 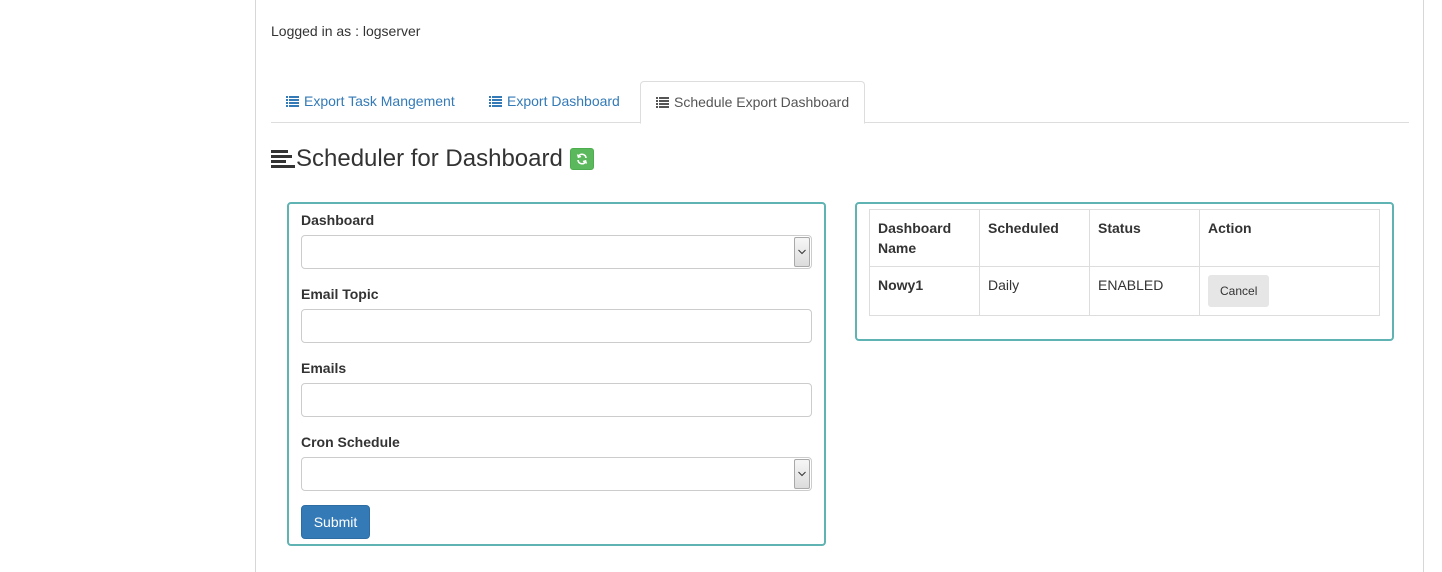 I want to click on column-header-dashboard-name: Dashboard Name, so click(x=924, y=238).